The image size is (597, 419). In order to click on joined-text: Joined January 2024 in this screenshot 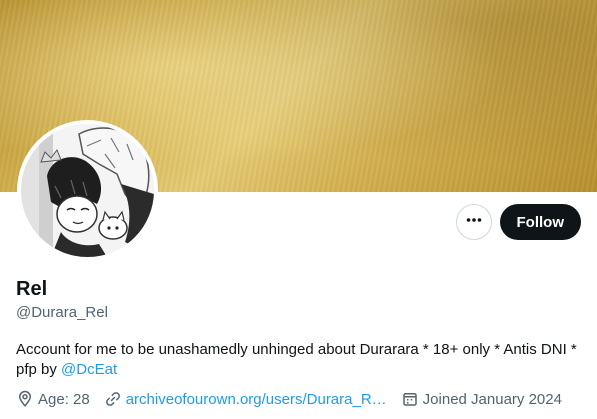, I will do `click(492, 399)`.